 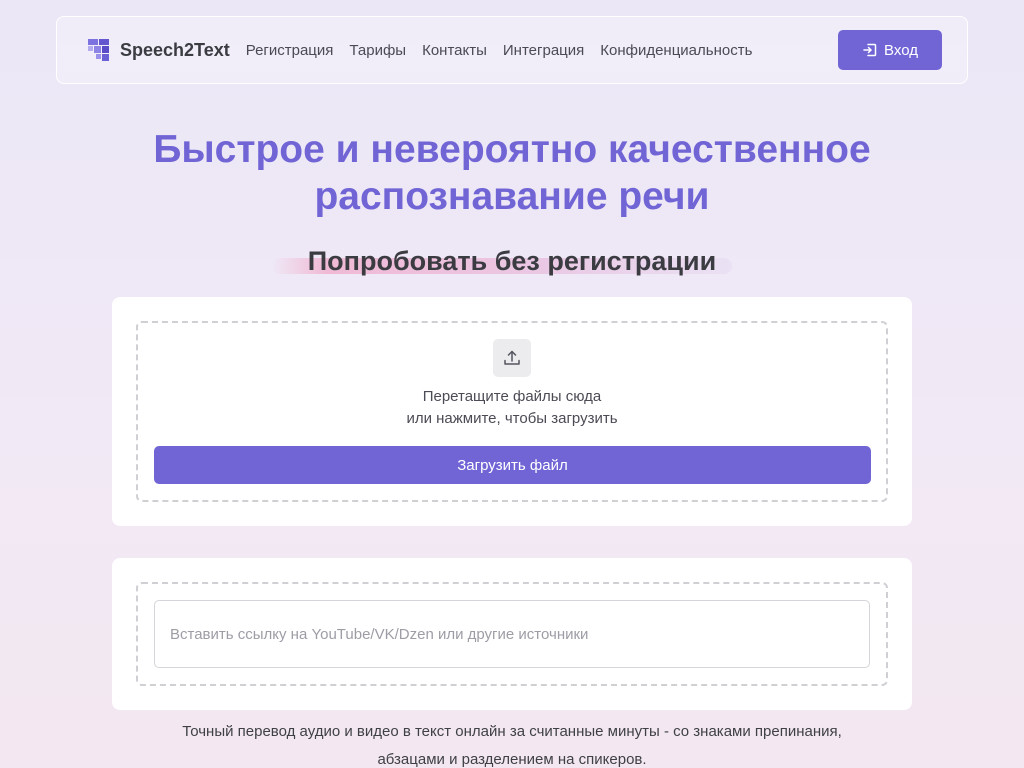 What do you see at coordinates (98, 50) in the screenshot?
I see `grid-logo-icon` at bounding box center [98, 50].